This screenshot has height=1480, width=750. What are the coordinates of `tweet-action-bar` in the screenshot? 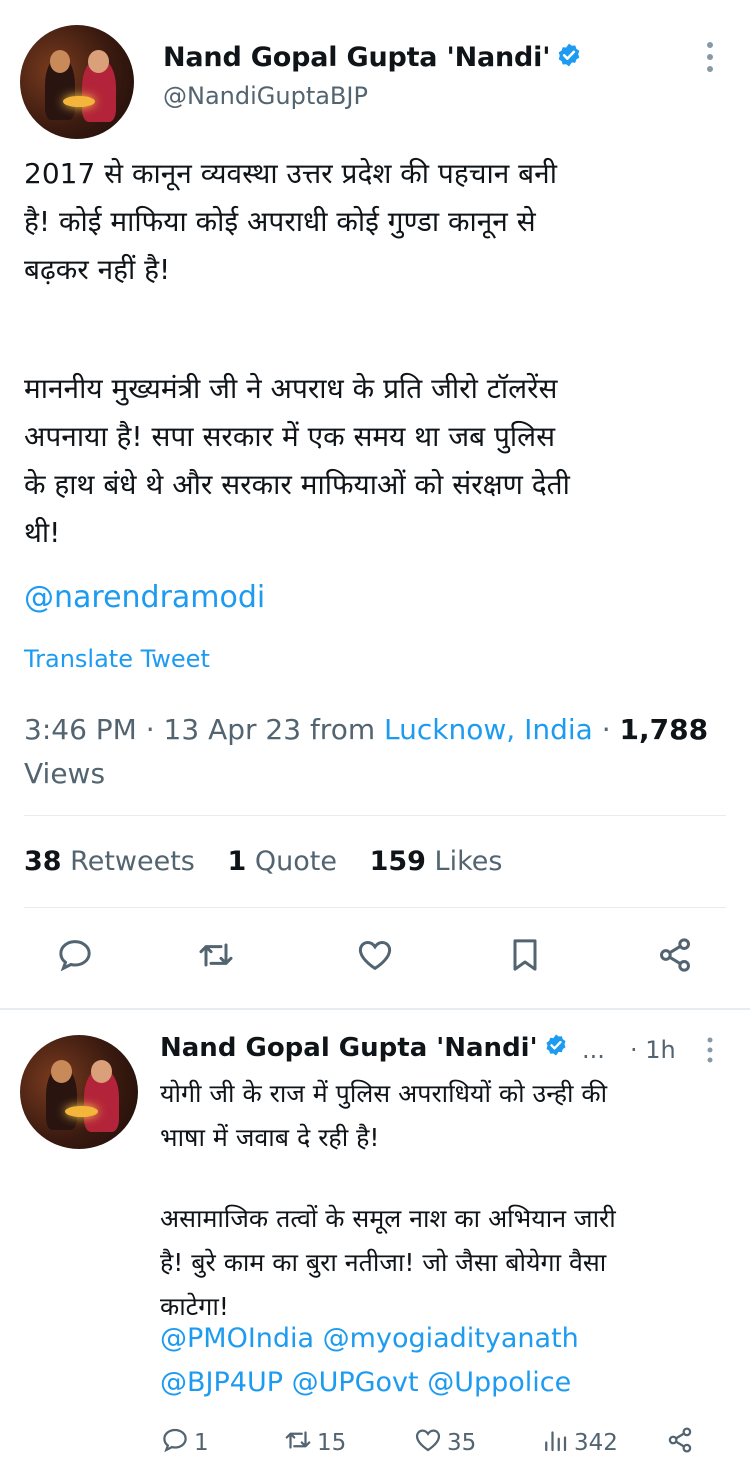 It's located at (375, 962).